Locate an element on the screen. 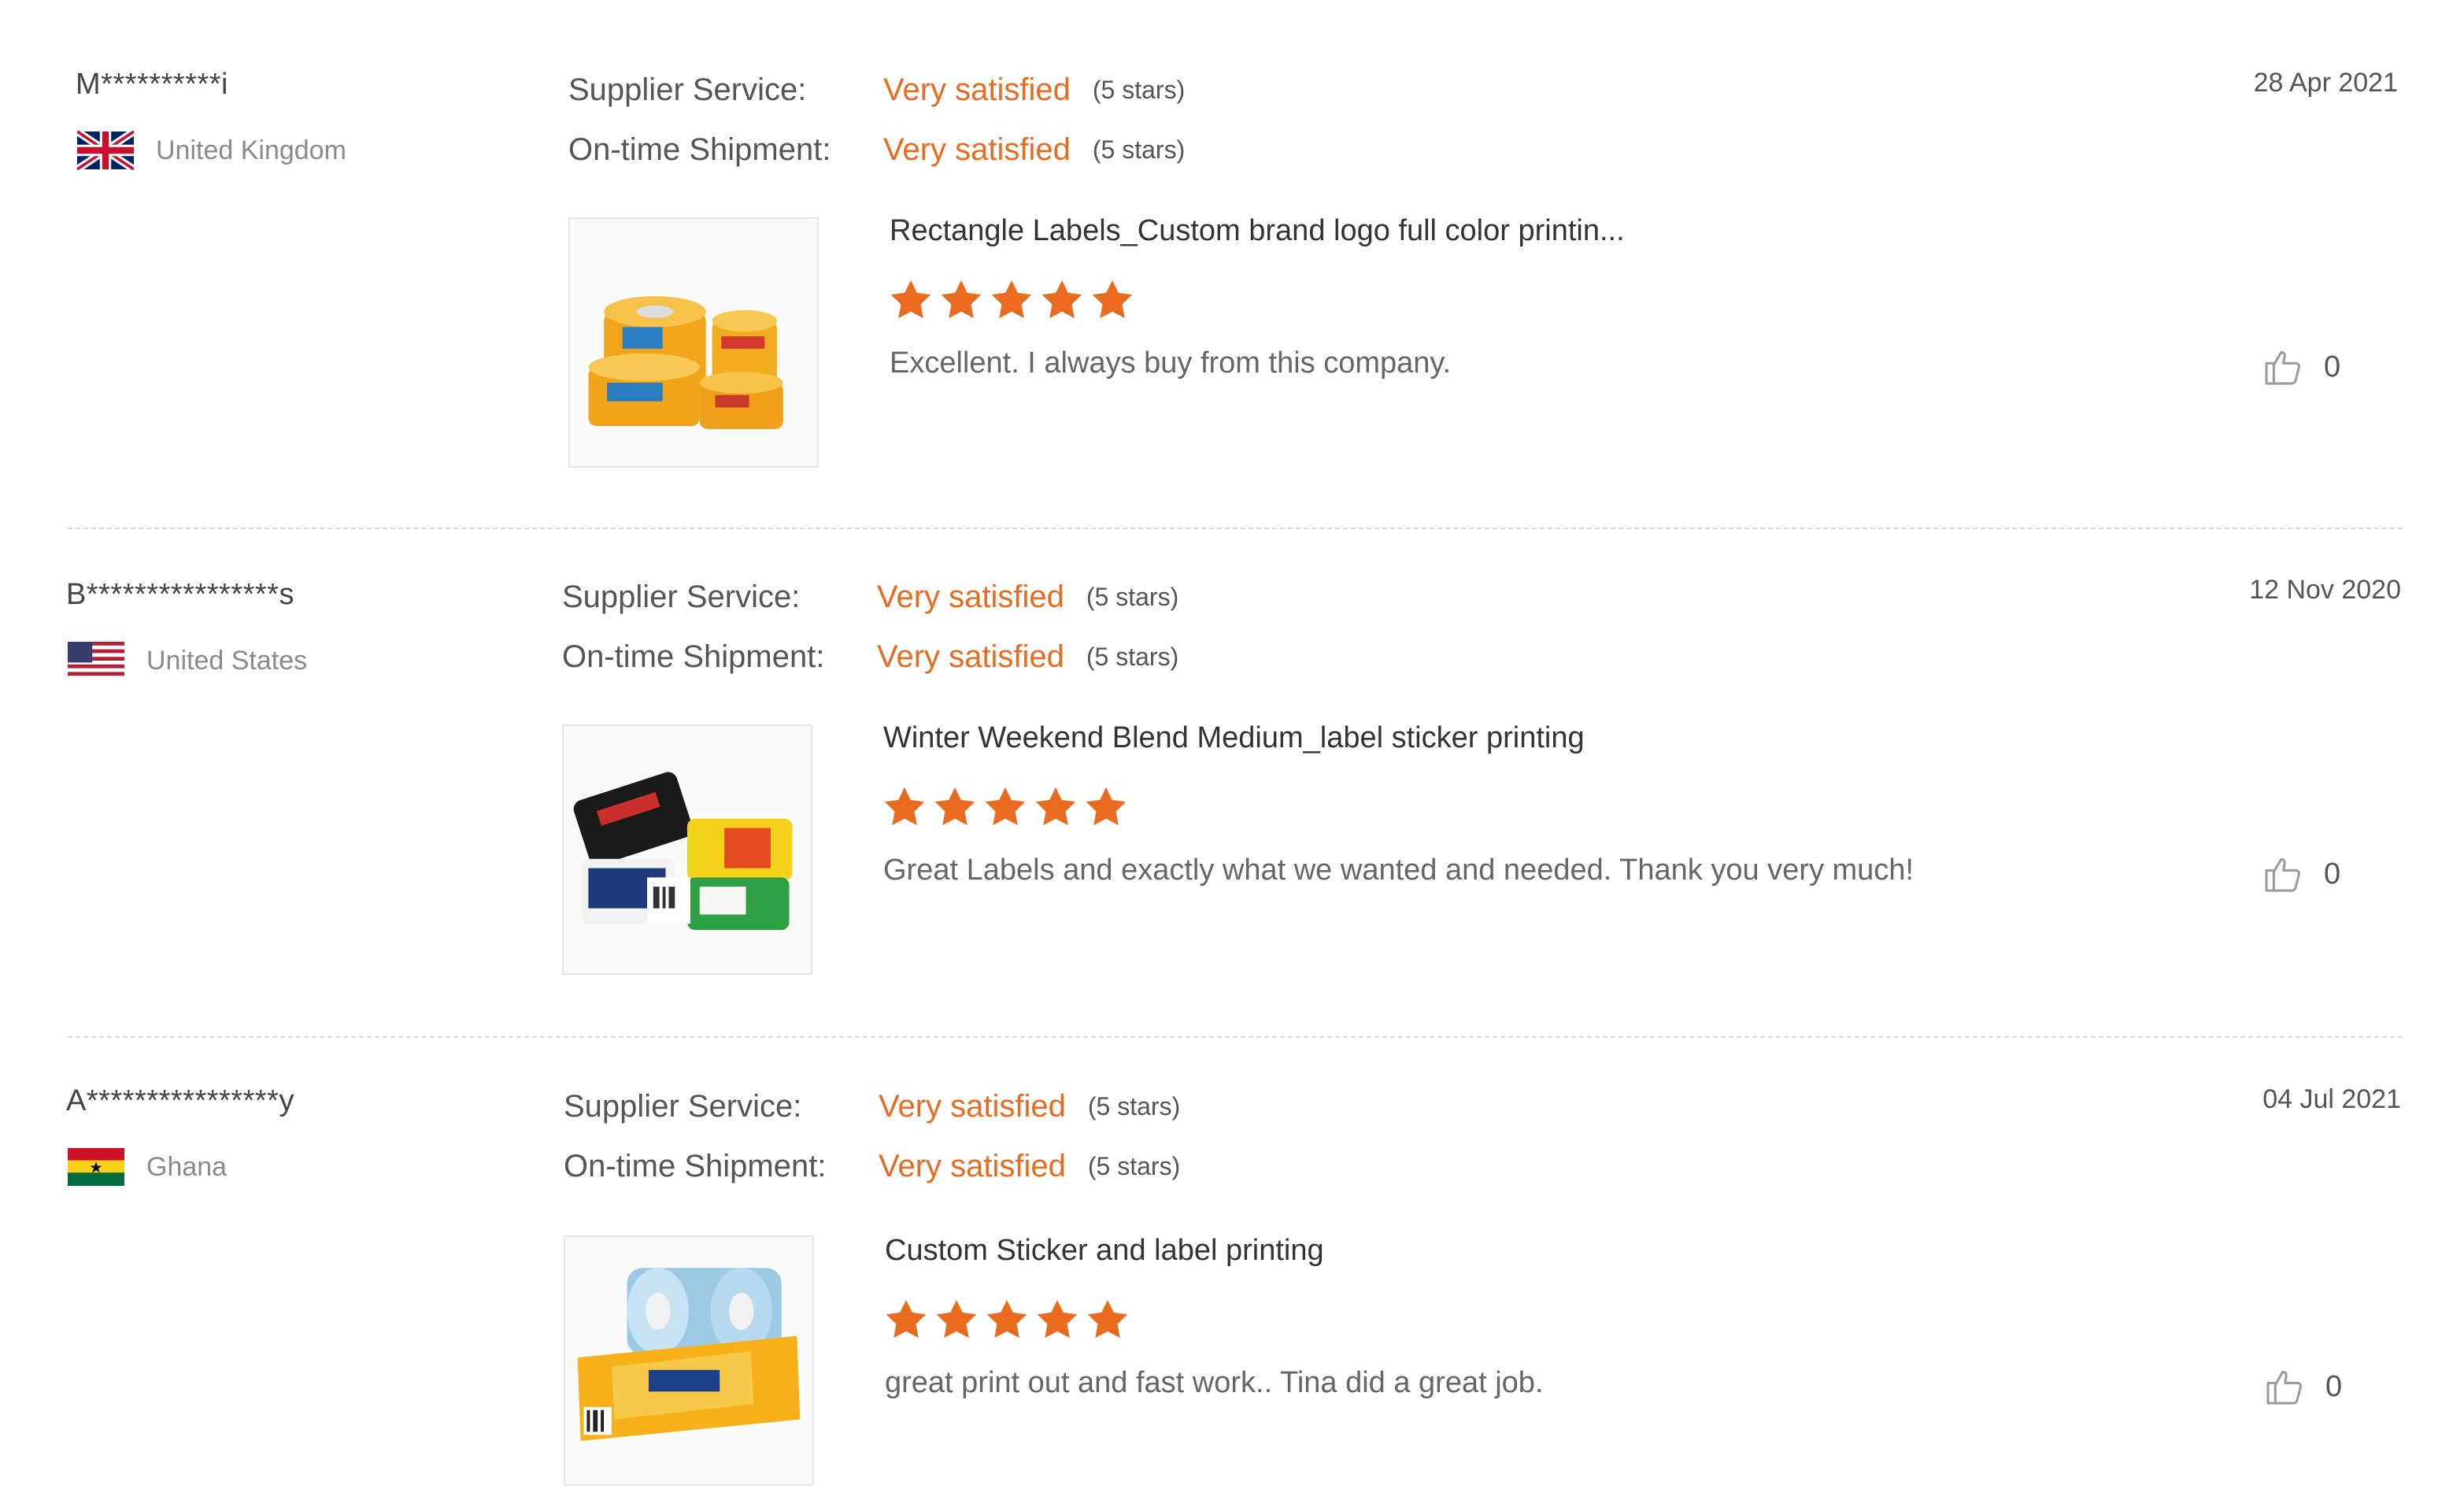 The width and height of the screenshot is (2464, 1489). buyer-name: A****************y is located at coordinates (180, 1100).